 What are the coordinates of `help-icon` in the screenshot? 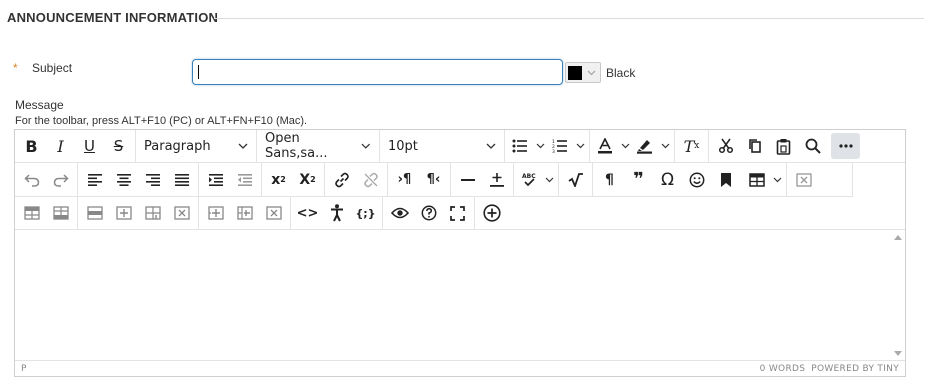 It's located at (428, 213).